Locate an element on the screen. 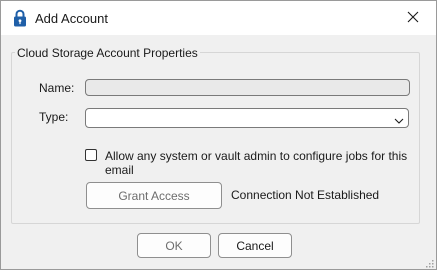 Image resolution: width=437 pixels, height=271 pixels. padlock-icon is located at coordinates (20, 18).